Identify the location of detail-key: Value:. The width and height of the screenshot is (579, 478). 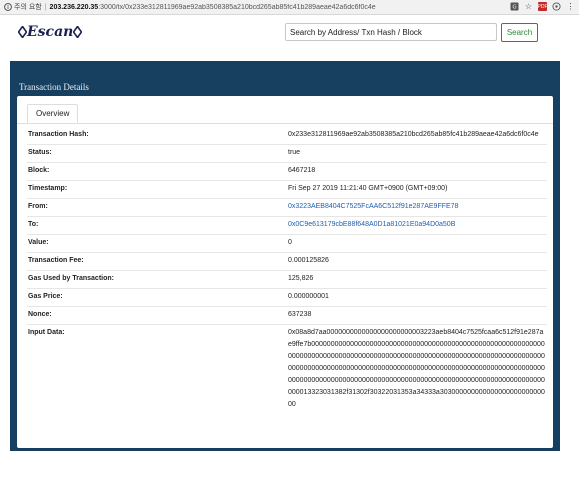
(38, 242).